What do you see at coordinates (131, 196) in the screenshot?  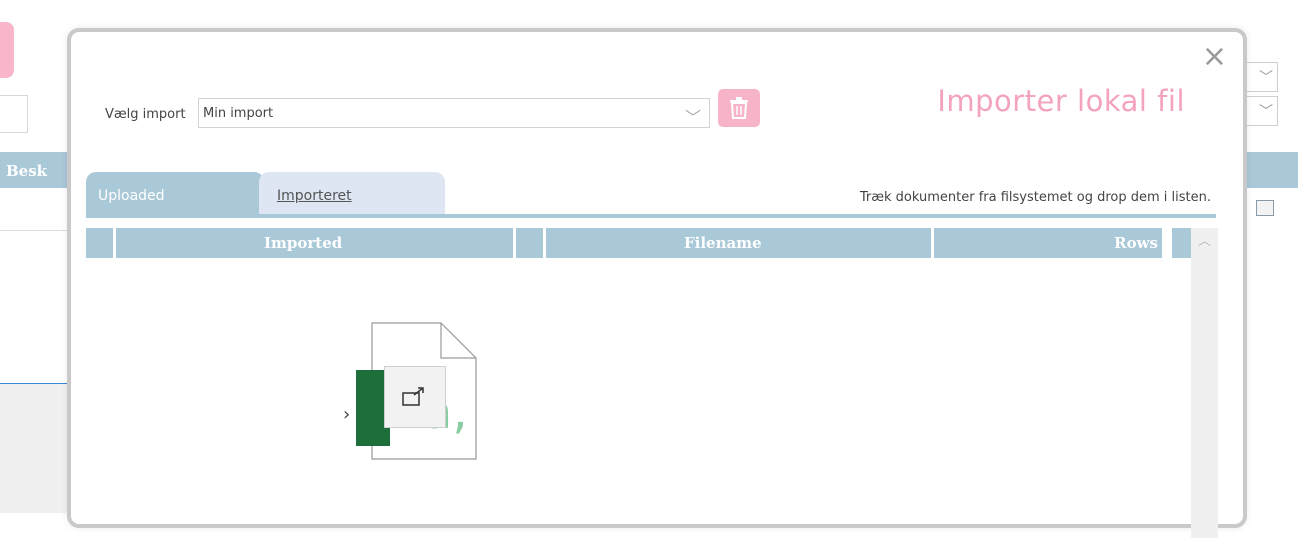 I see `tab-label: Uploaded` at bounding box center [131, 196].